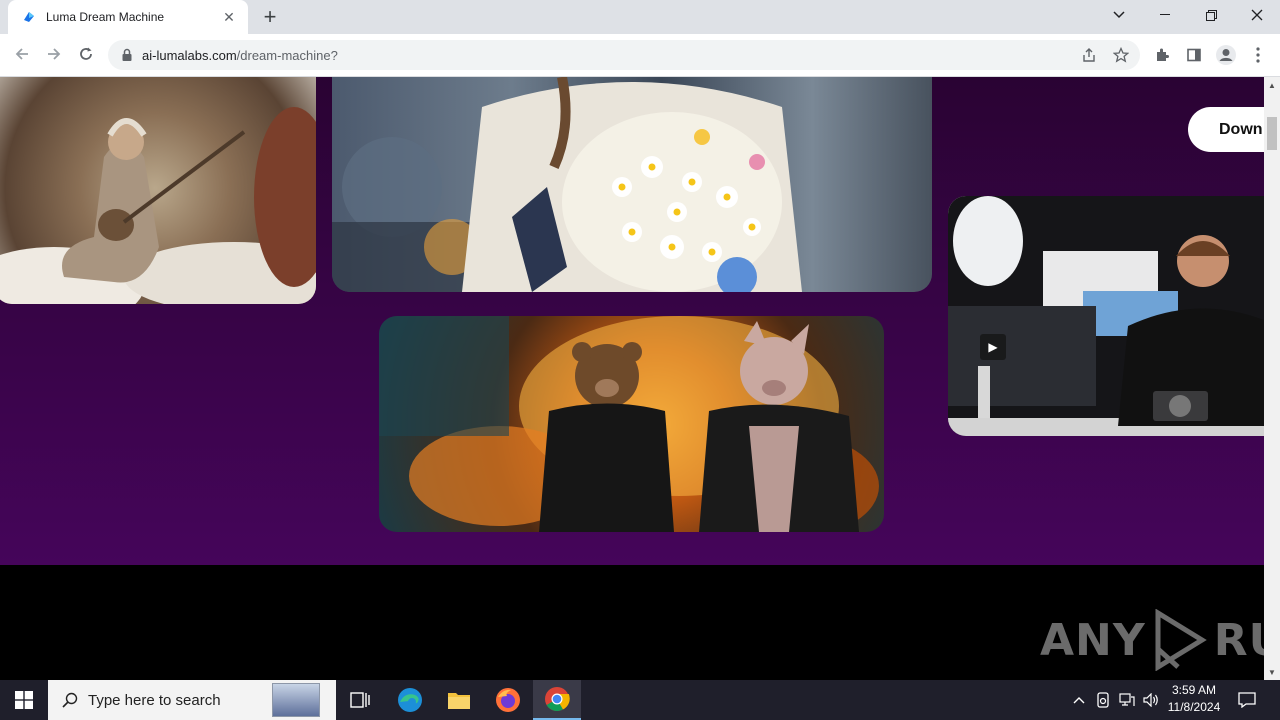 This screenshot has width=1280, height=720. I want to click on tab-search-chevron-icon, so click(1119, 15).